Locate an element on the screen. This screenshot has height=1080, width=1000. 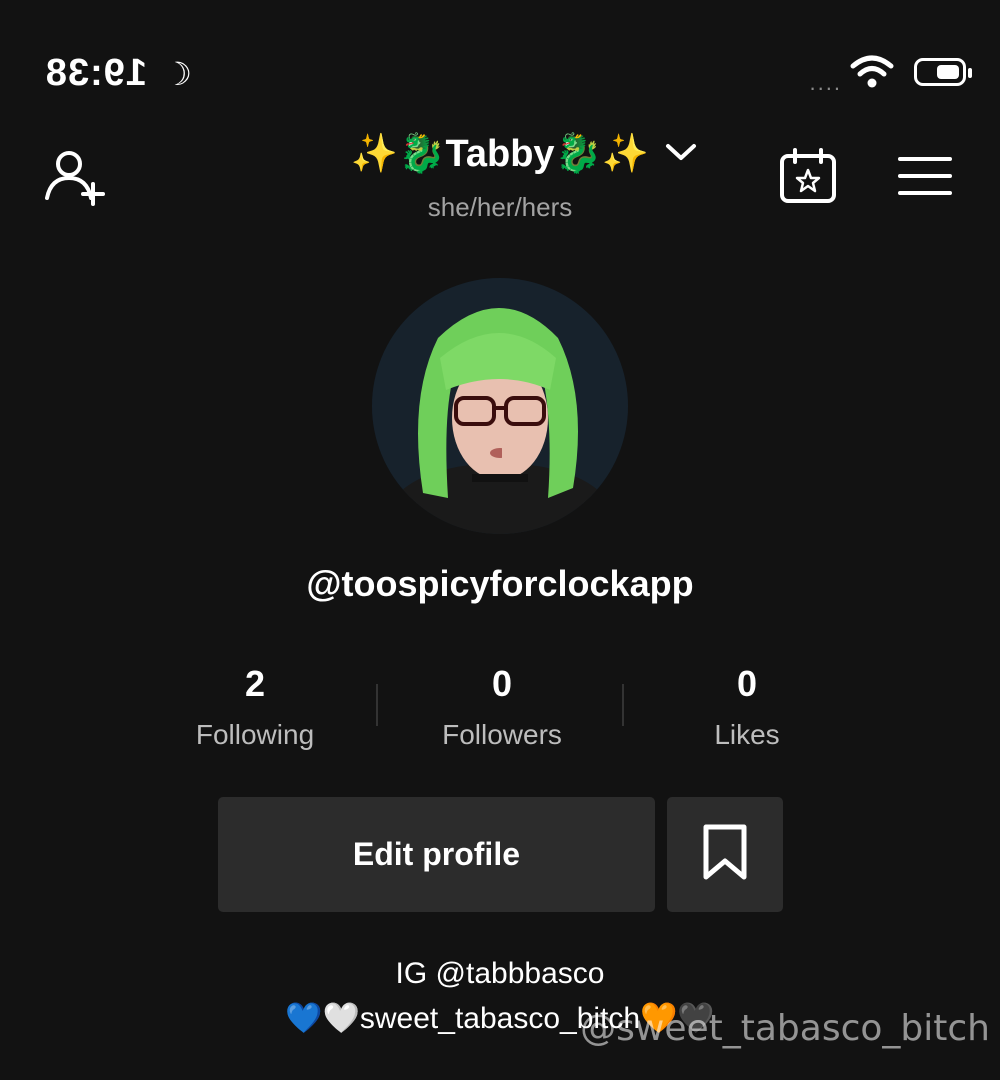
moon-icon: ☾ is located at coordinates (177, 74).